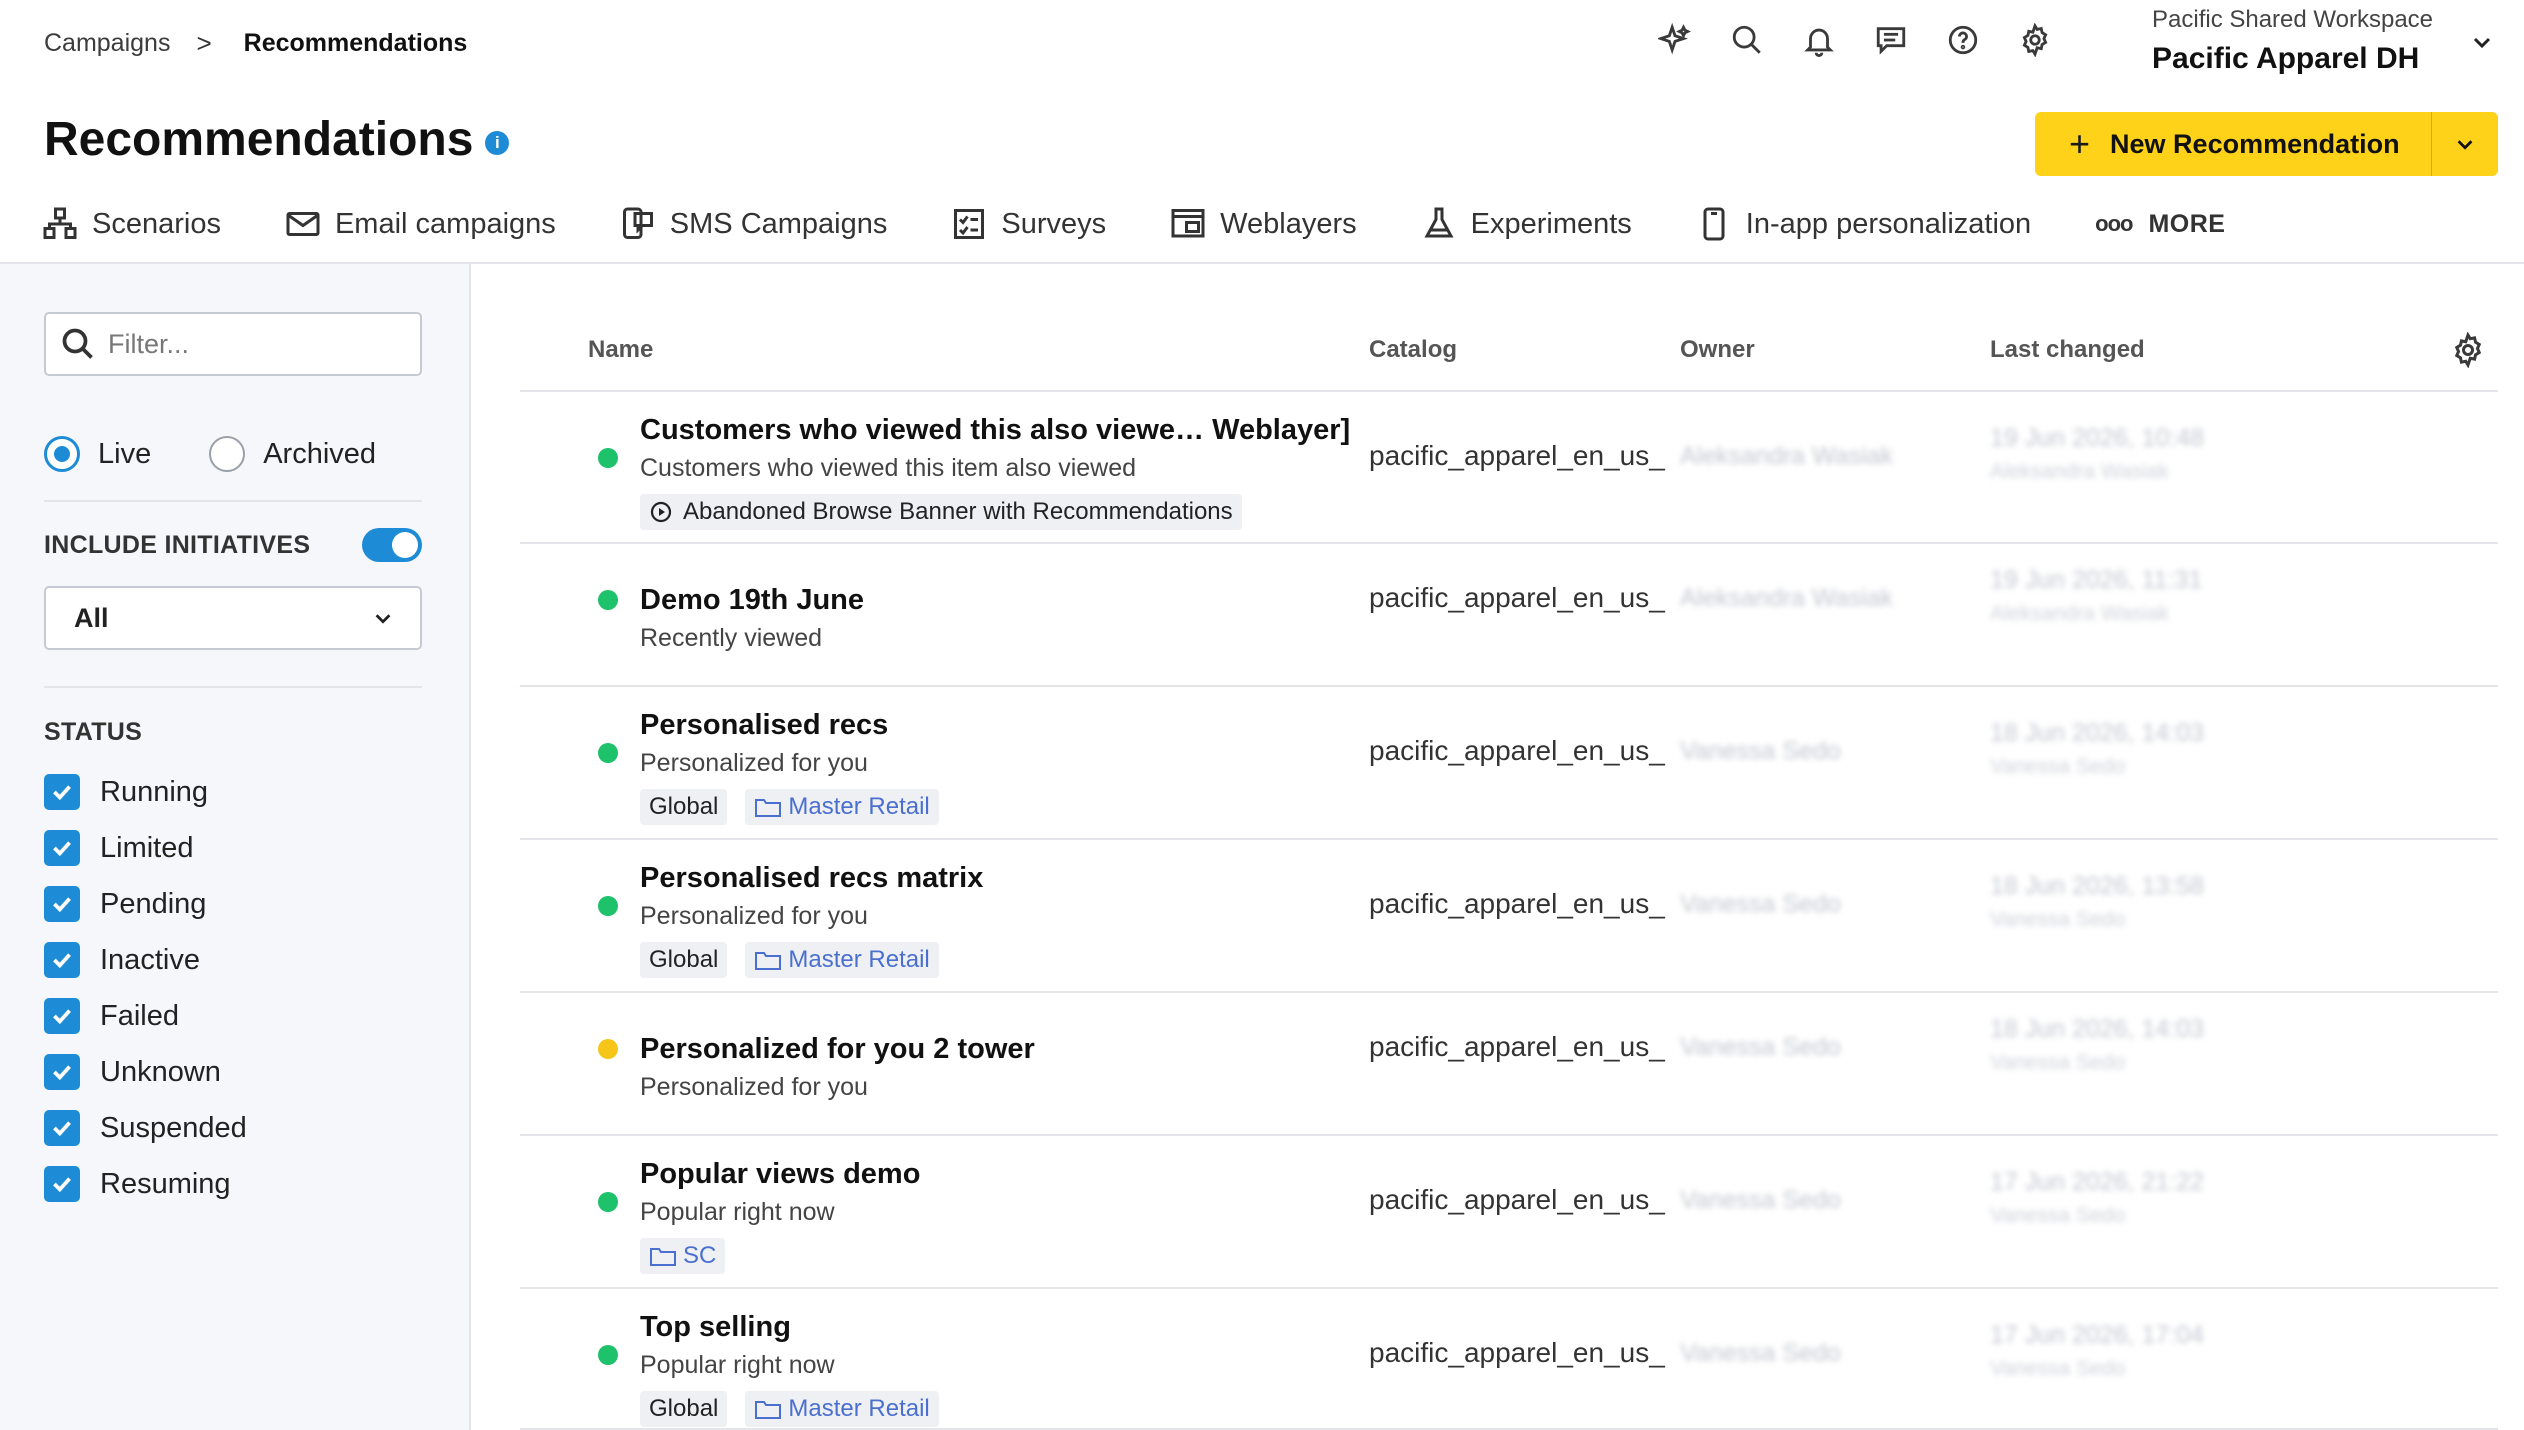 This screenshot has width=2524, height=1430. I want to click on radio-archived: Archived, so click(292, 454).